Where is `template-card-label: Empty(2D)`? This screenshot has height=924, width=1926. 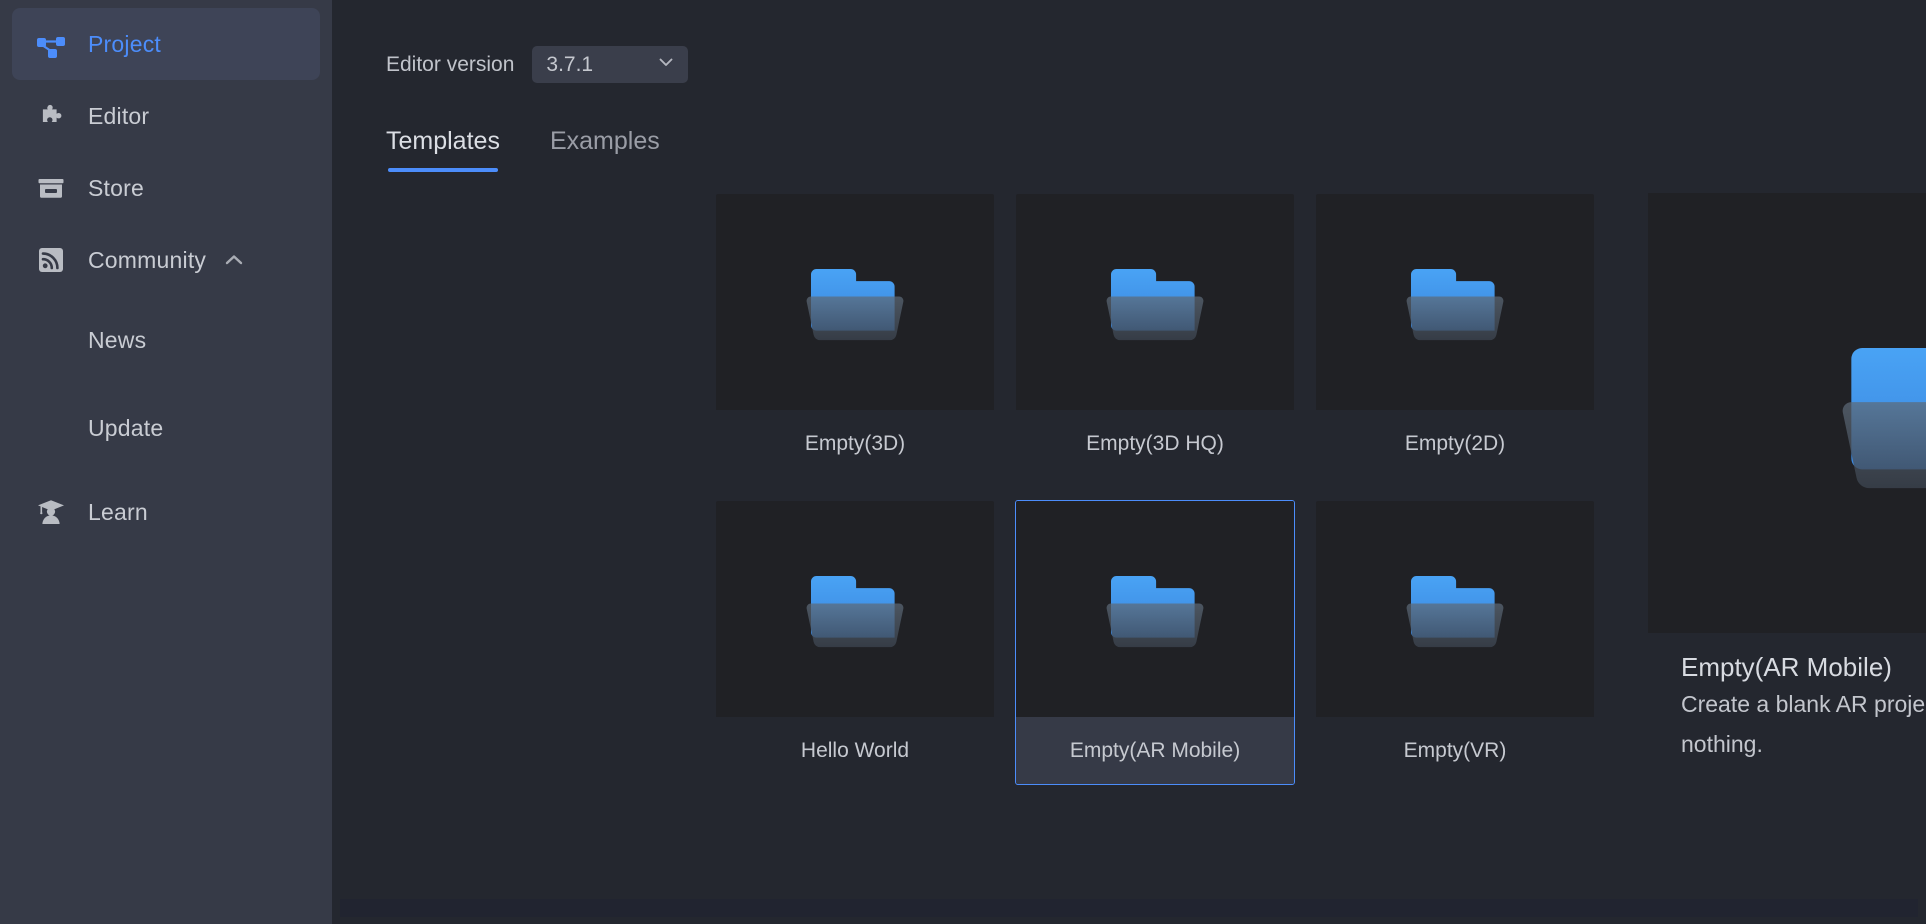 template-card-label: Empty(2D) is located at coordinates (1455, 443).